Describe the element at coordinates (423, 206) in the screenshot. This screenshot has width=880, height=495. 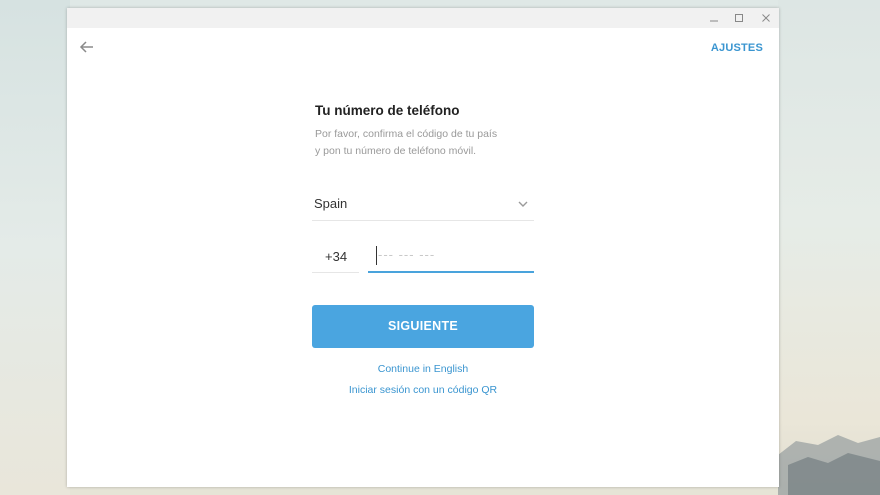
I see `country-select: Spain` at that location.